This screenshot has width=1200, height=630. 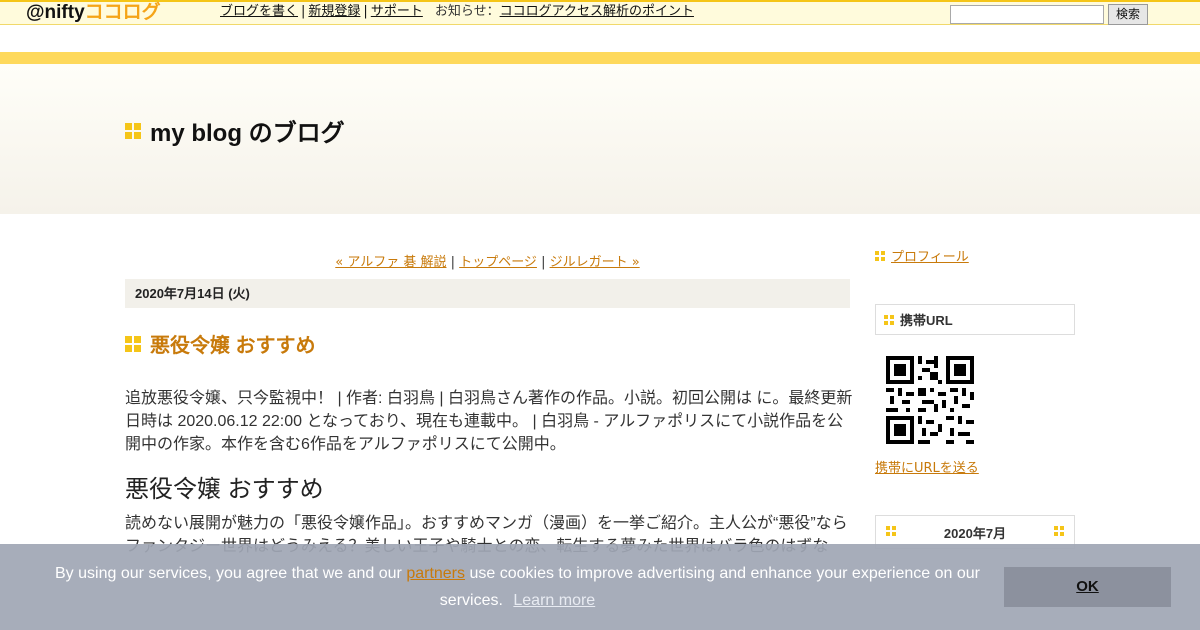 I want to click on entry-navigation: « アルファ 碁 解説 | トップページ | ジルレガート », so click(x=487, y=260).